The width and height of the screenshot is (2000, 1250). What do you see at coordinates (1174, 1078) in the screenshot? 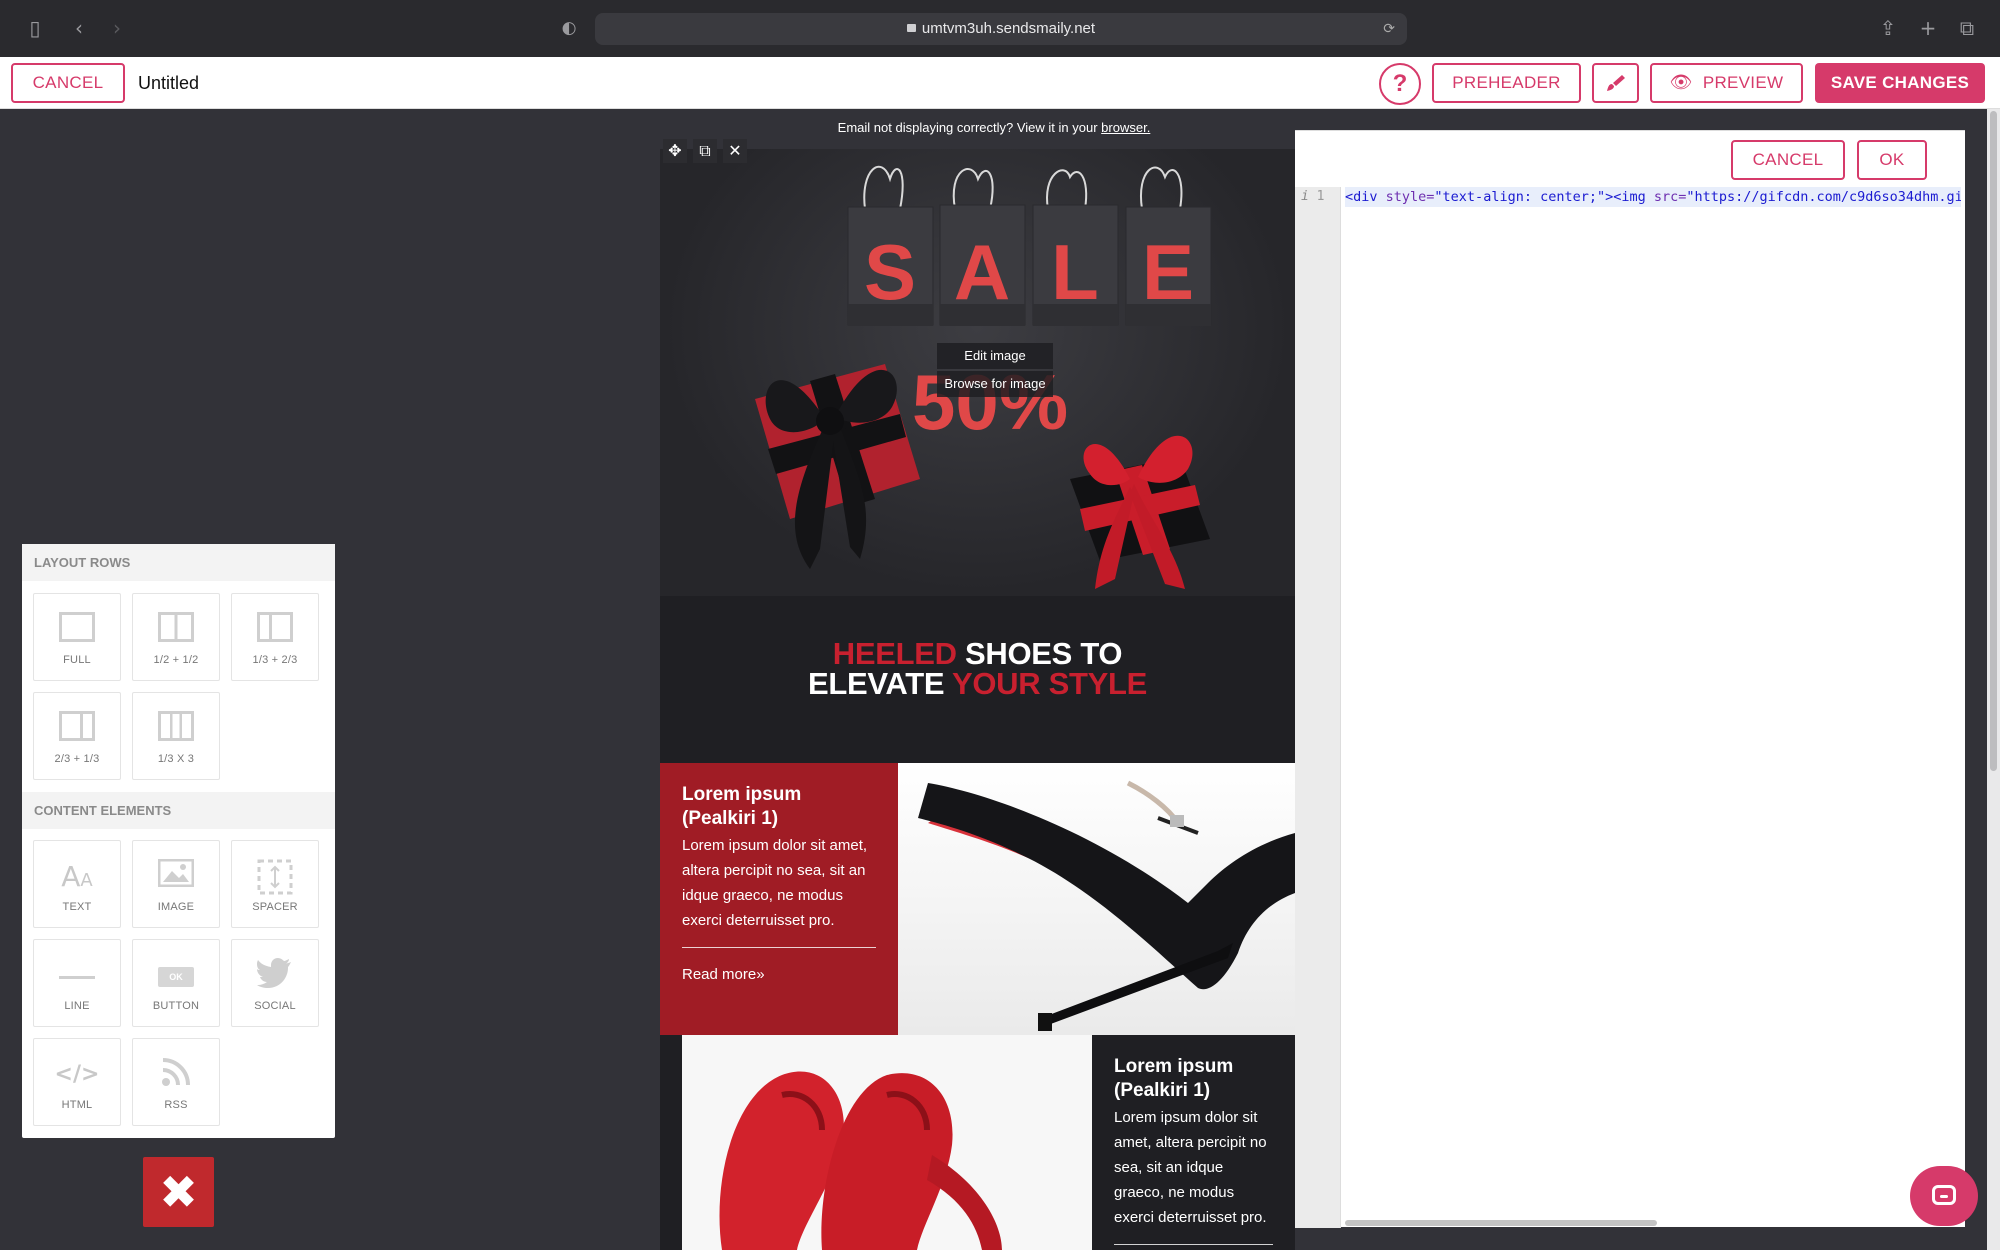
I see `card2-title: Lorem ipsum (Pealkiri 1)` at bounding box center [1174, 1078].